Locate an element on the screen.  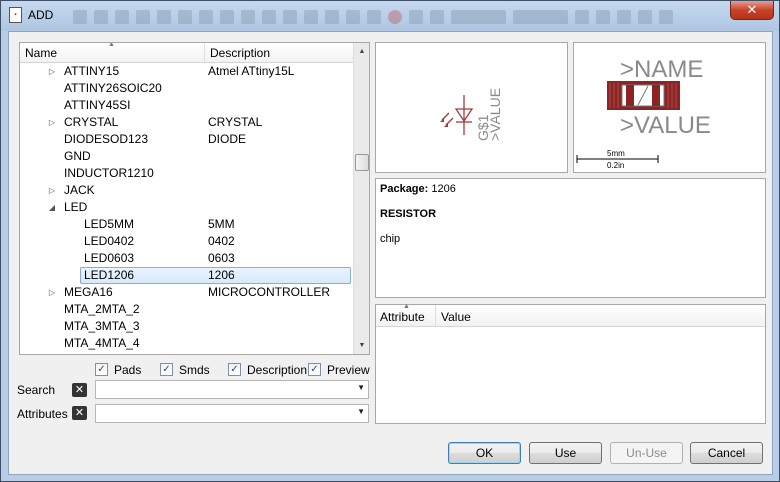
tree-row-name: MEGA16 is located at coordinates (88, 292).